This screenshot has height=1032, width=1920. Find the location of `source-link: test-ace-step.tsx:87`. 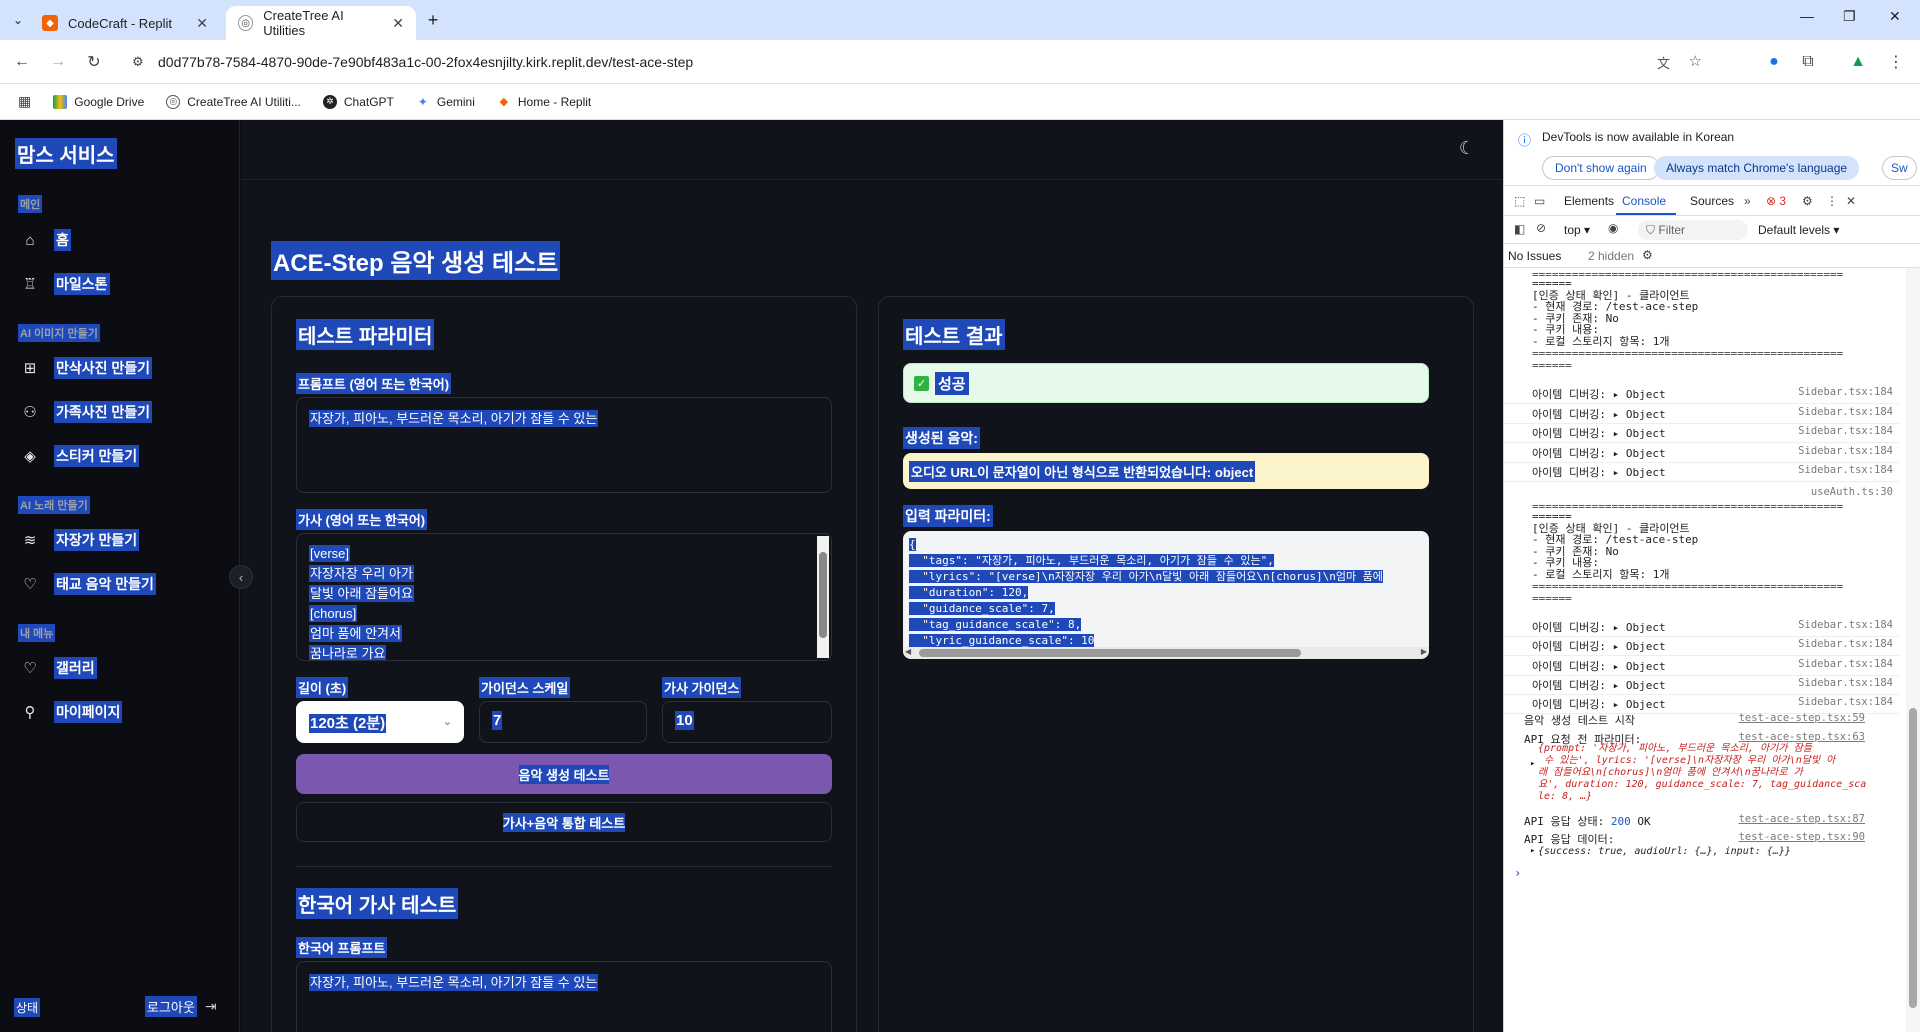

source-link: test-ace-step.tsx:87 is located at coordinates (1802, 819).